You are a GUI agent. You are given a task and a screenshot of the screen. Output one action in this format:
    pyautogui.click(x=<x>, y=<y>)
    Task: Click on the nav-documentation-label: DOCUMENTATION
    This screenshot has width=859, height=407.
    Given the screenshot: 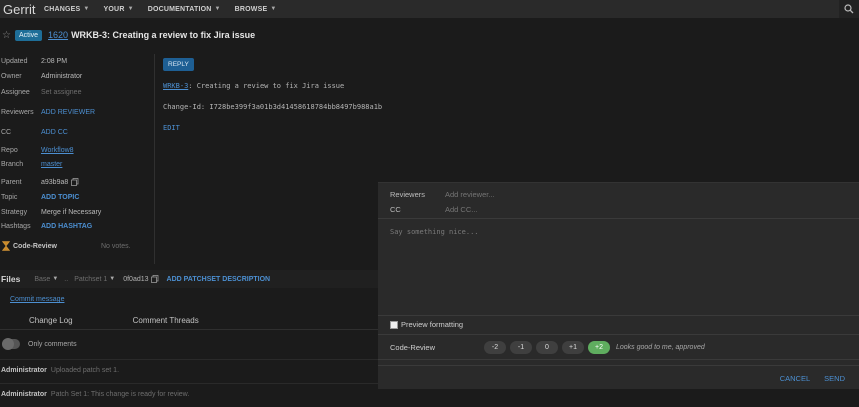 What is the action you would take?
    pyautogui.click(x=179, y=9)
    